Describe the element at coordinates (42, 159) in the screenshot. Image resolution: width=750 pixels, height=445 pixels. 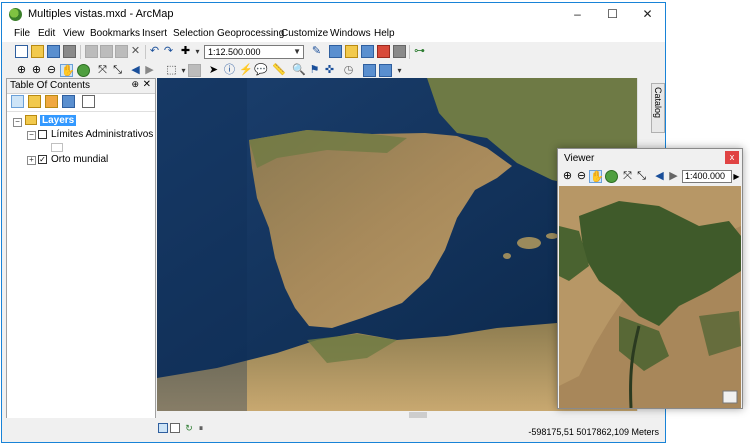
I see `layer-visibility-checkbox: ✓` at that location.